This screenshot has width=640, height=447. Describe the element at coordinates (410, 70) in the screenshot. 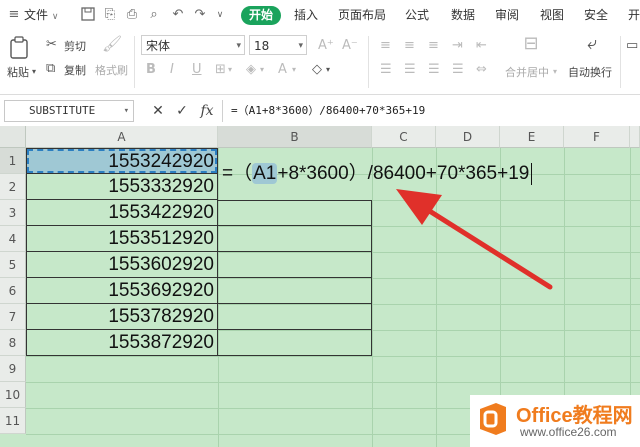

I see `align-center-icon: ☰` at that location.